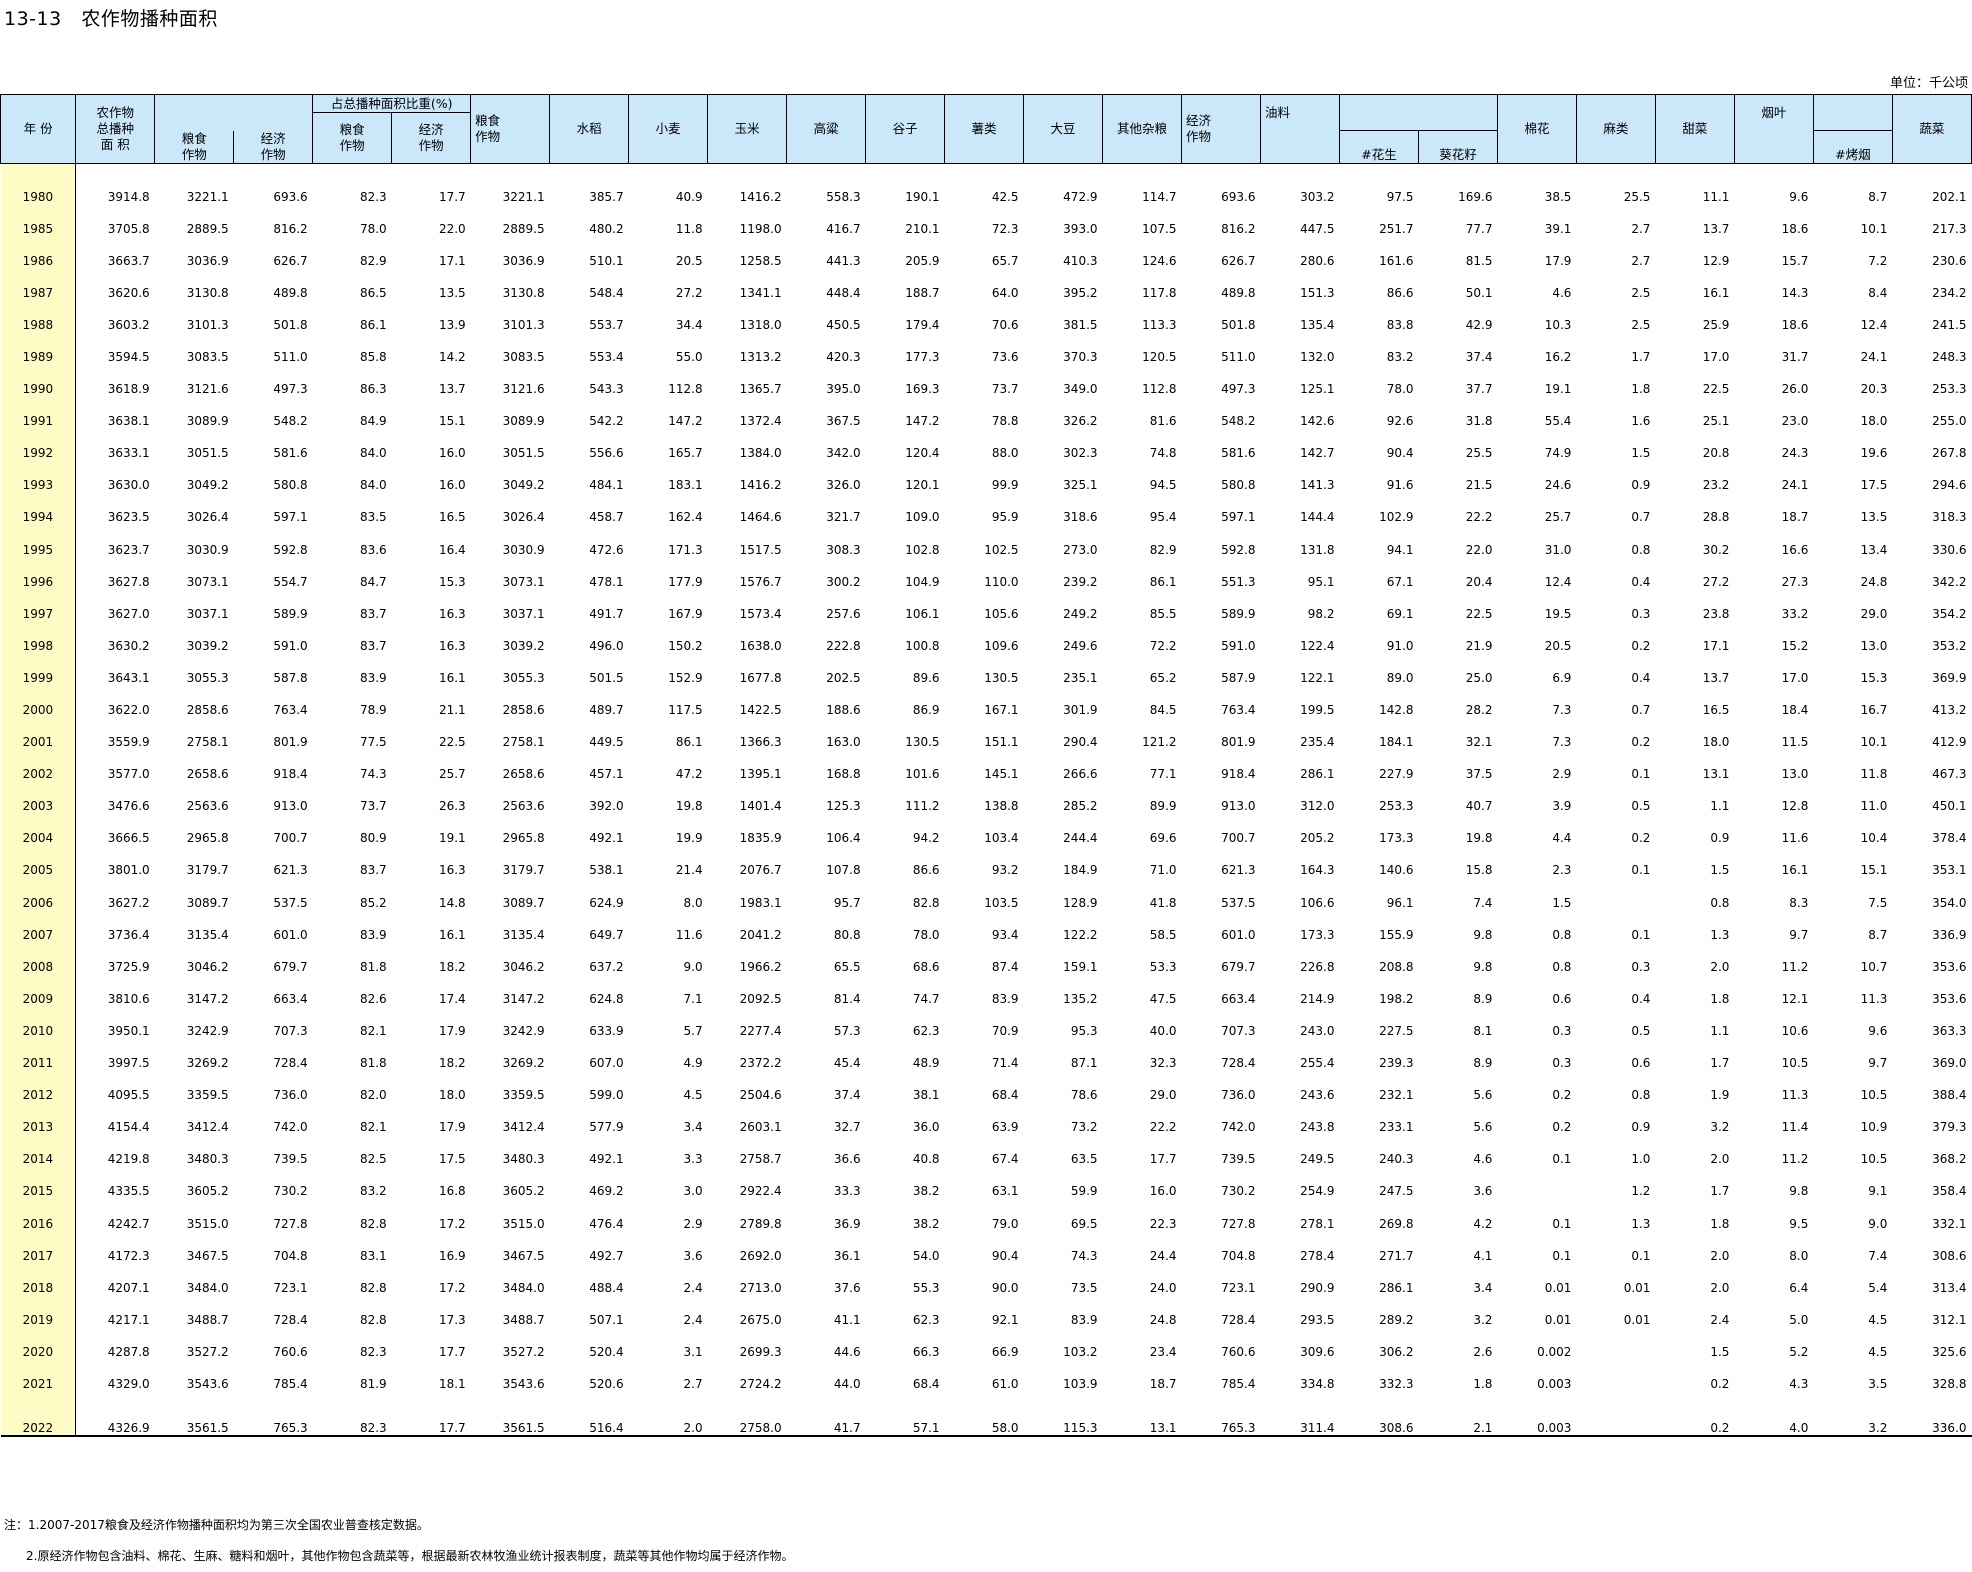 This screenshot has height=1572, width=1972. I want to click on value-cell: 1198.0, so click(760, 228).